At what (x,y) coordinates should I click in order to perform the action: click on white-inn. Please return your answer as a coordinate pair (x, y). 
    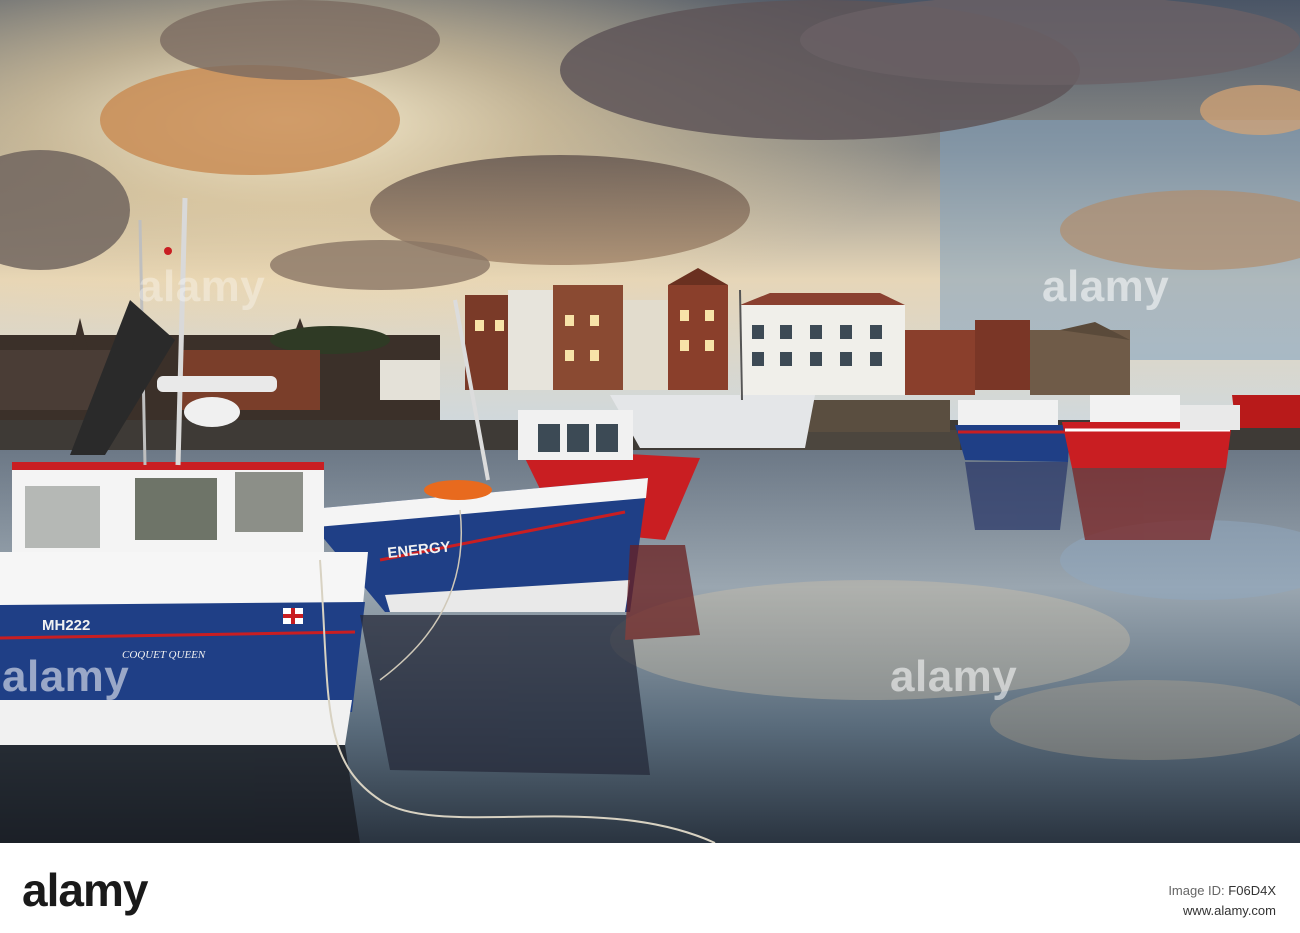
    Looking at the image, I should click on (822, 350).